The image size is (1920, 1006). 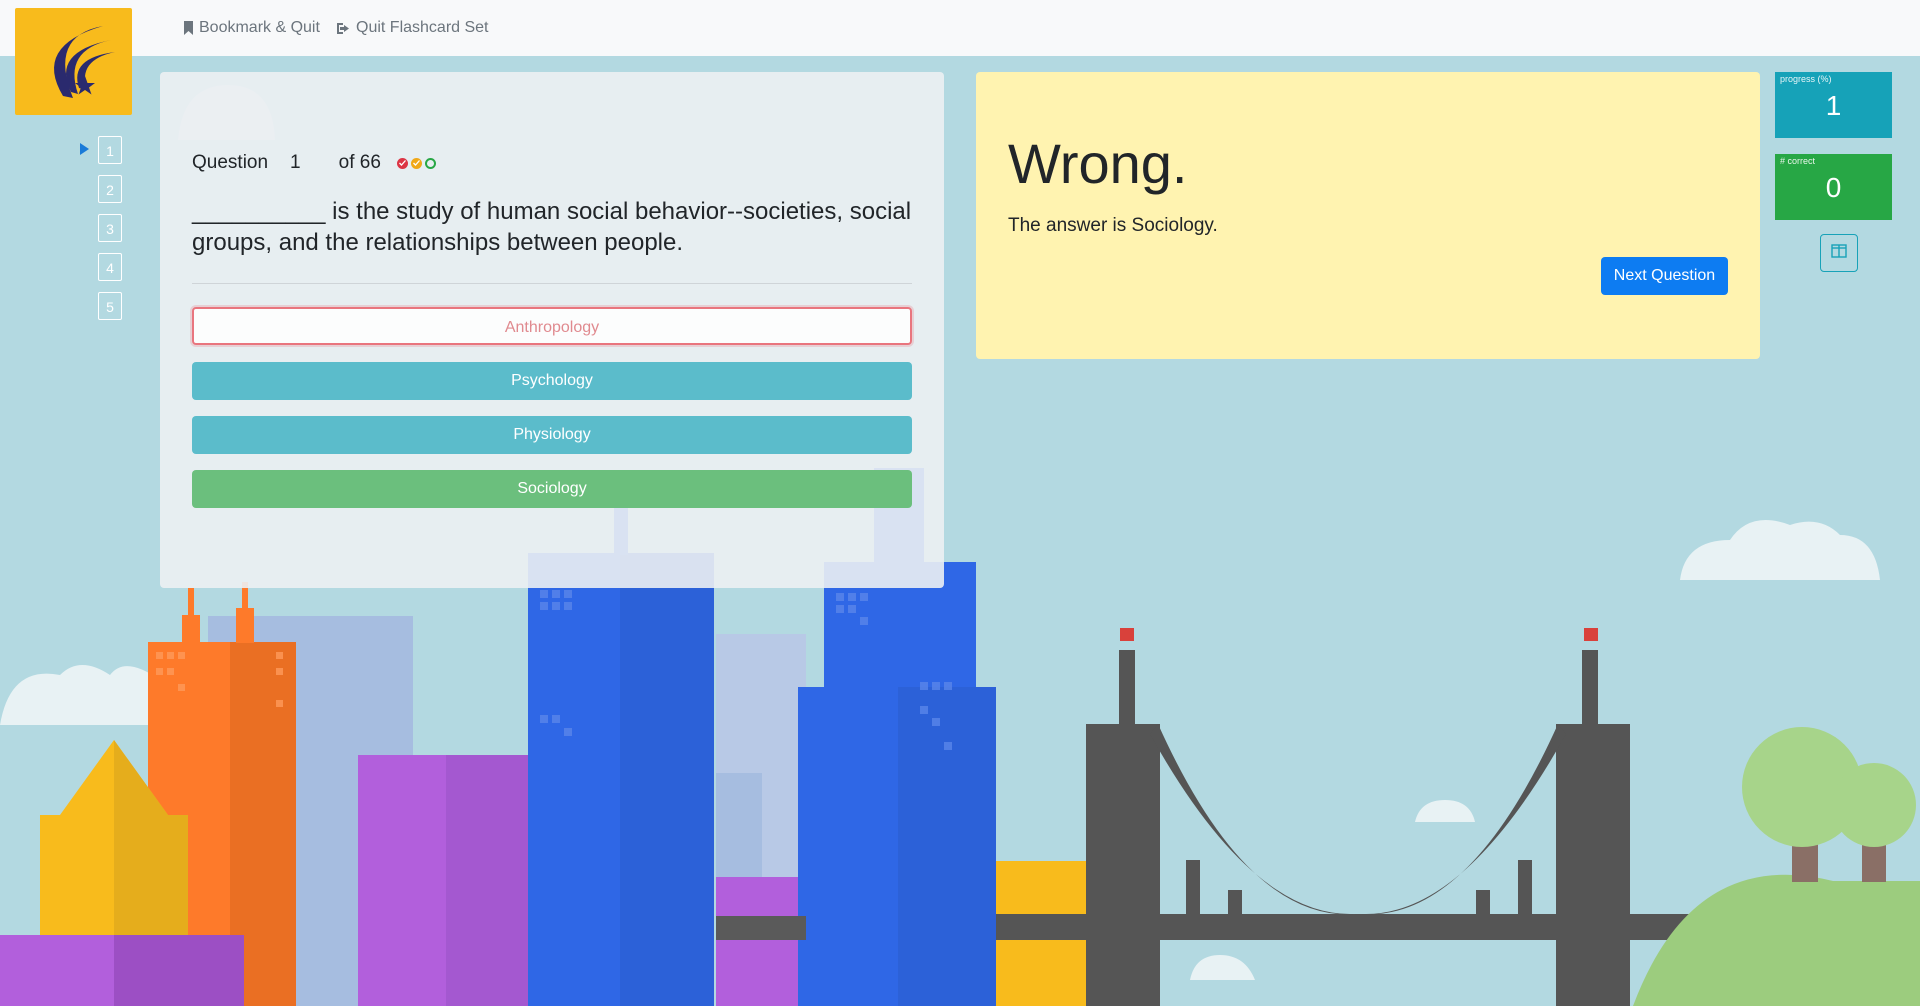 I want to click on correct-stat-value: 0, so click(x=1833, y=187).